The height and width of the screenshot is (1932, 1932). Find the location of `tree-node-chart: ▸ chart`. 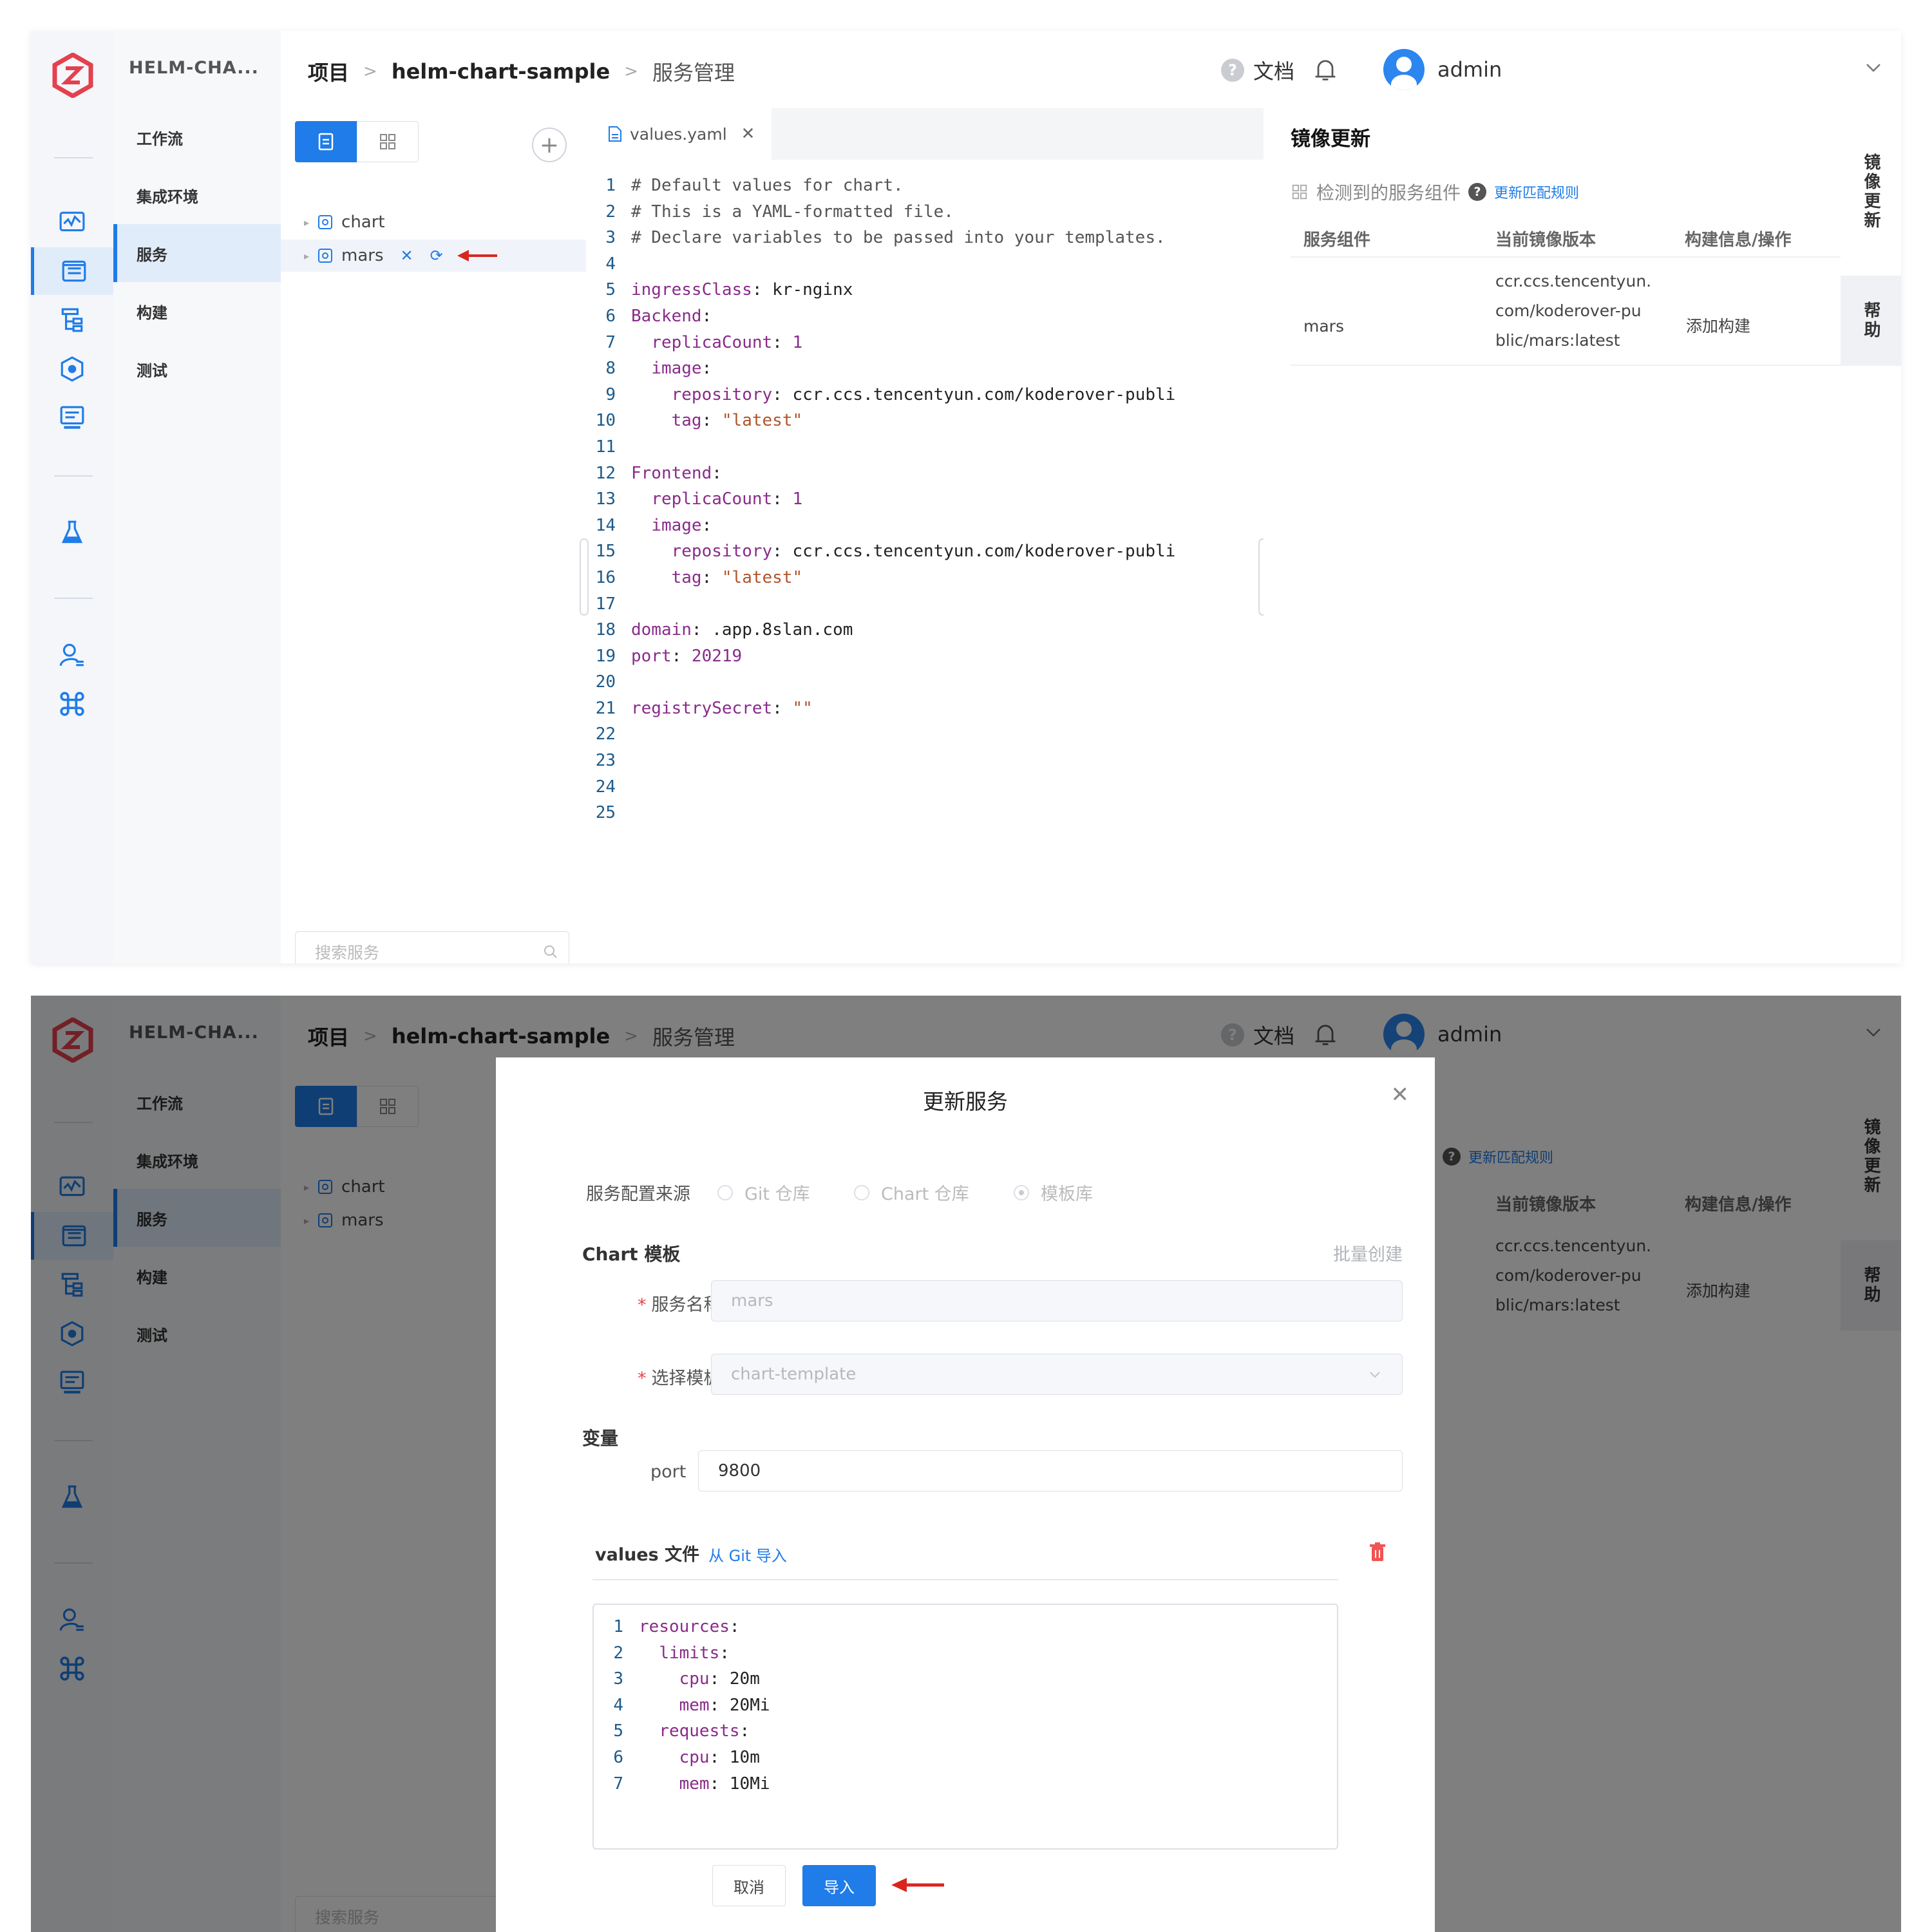

tree-node-chart: ▸ chart is located at coordinates (433, 222).